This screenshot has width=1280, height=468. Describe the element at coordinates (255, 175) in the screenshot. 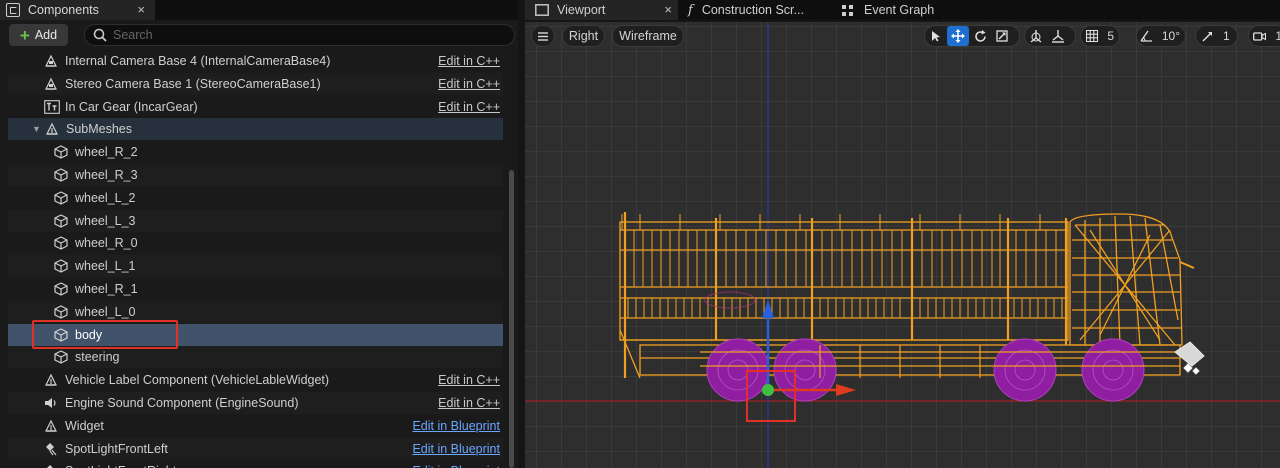

I see `tree-row-mesh: wheel_R_3` at that location.